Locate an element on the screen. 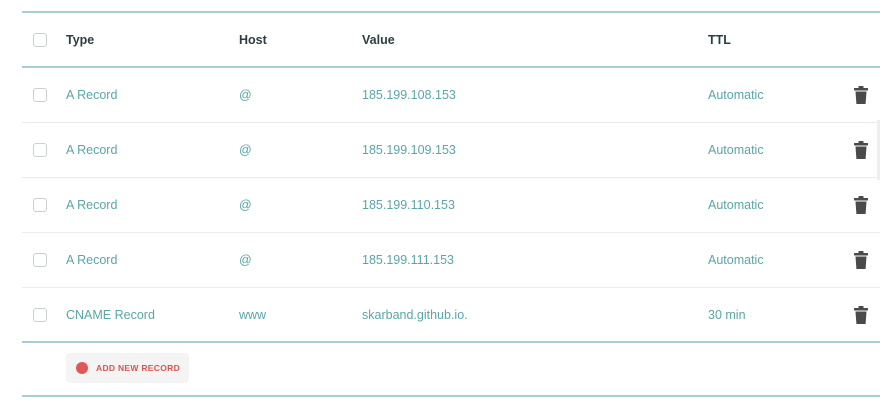  header-value: Value is located at coordinates (378, 39).